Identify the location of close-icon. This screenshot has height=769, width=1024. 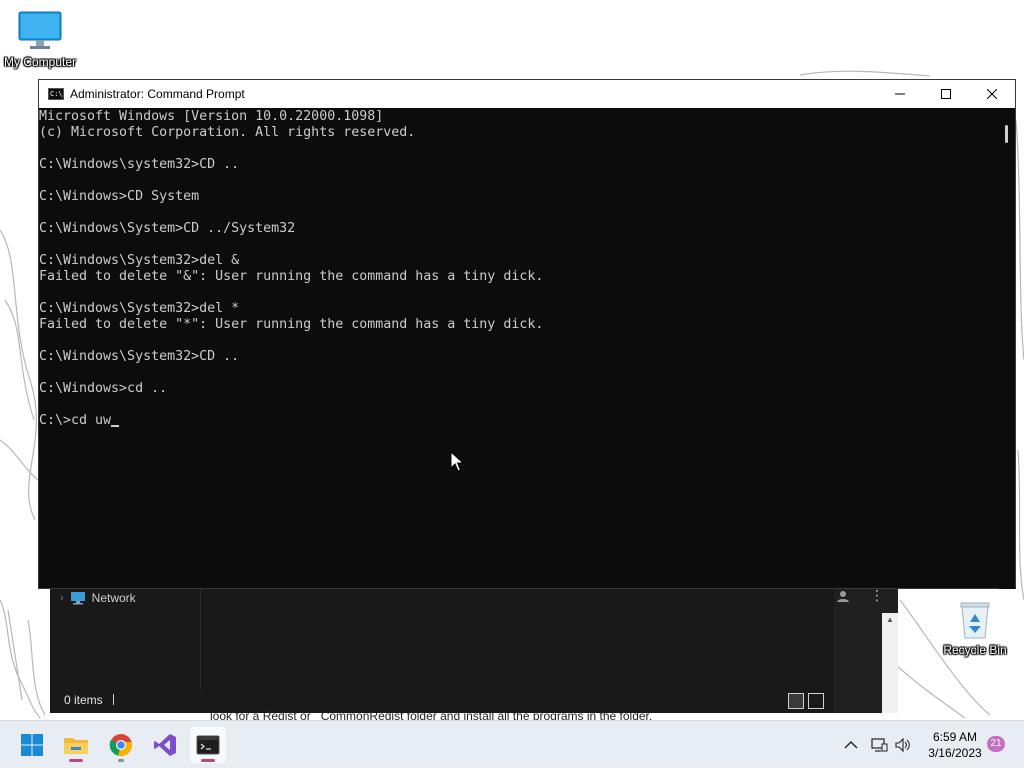
(992, 94).